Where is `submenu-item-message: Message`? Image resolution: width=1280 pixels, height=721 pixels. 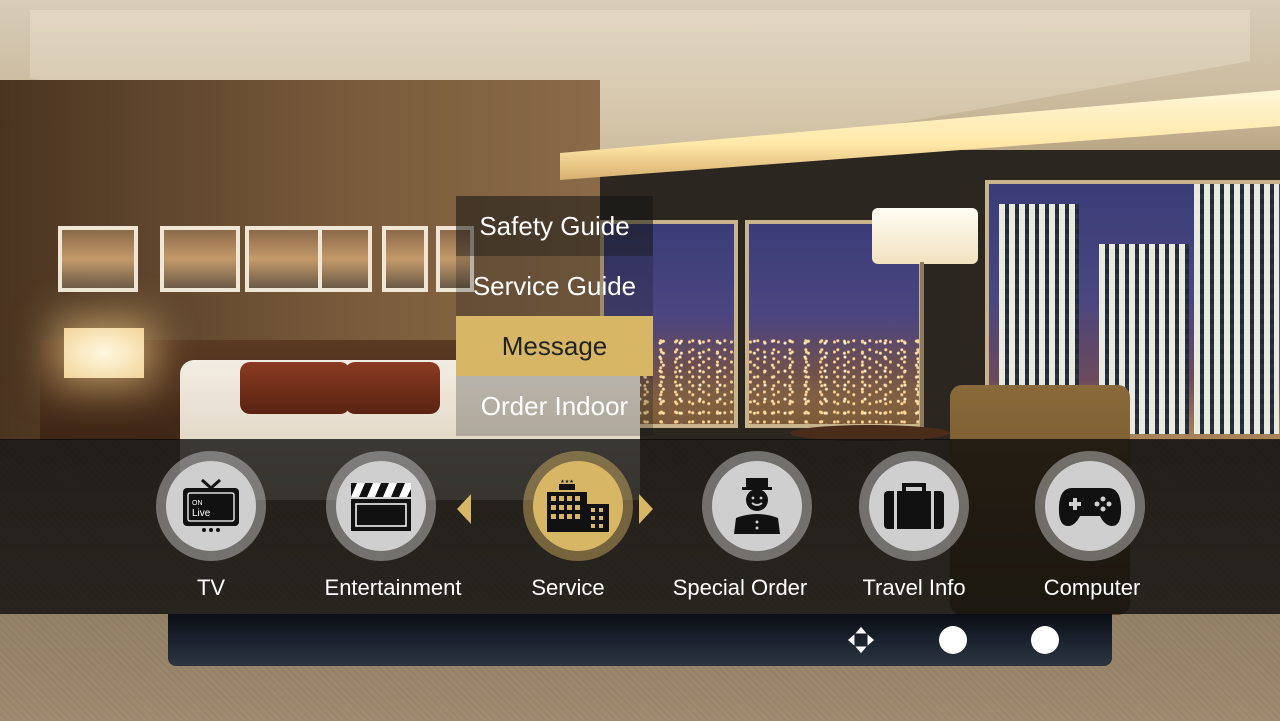
submenu-item-message: Message is located at coordinates (554, 346).